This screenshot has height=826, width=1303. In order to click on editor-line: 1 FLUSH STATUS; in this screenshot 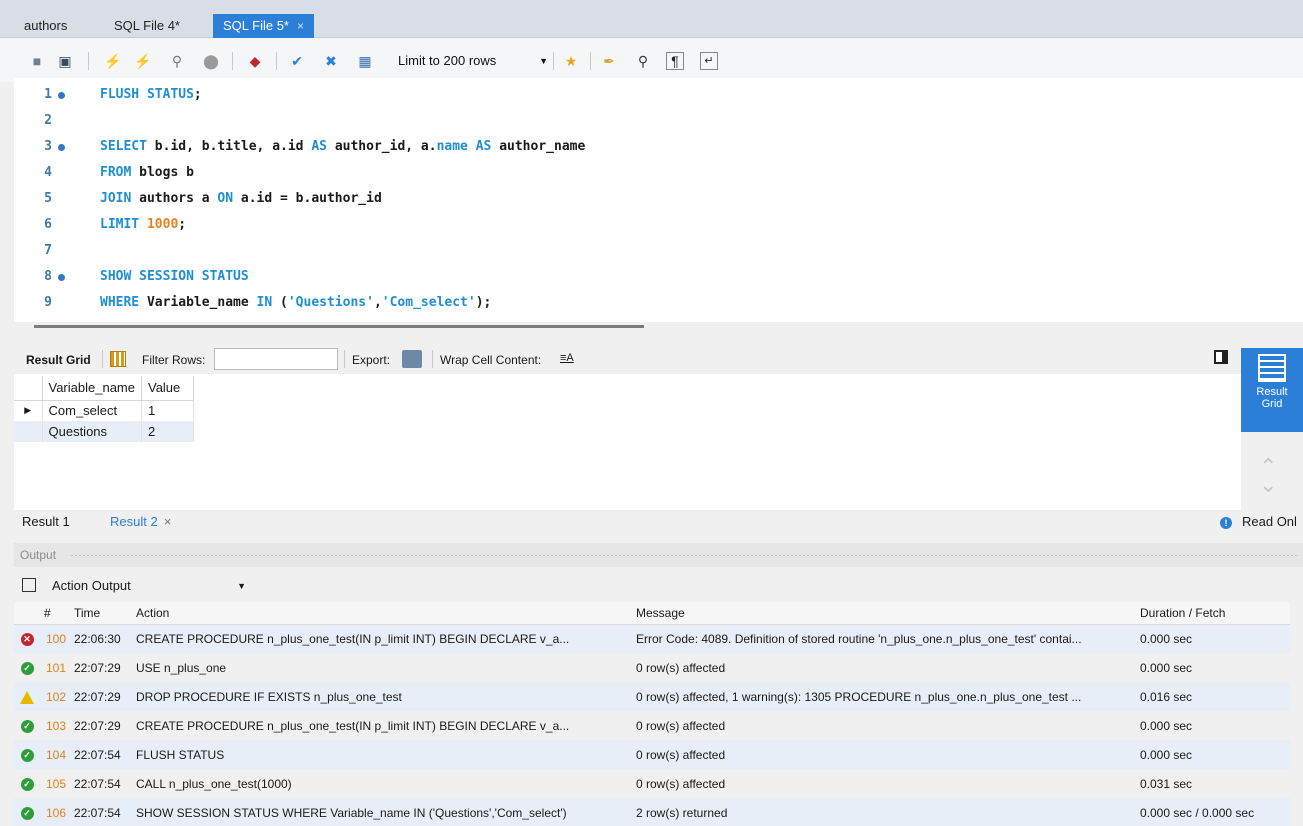, I will do `click(614, 95)`.